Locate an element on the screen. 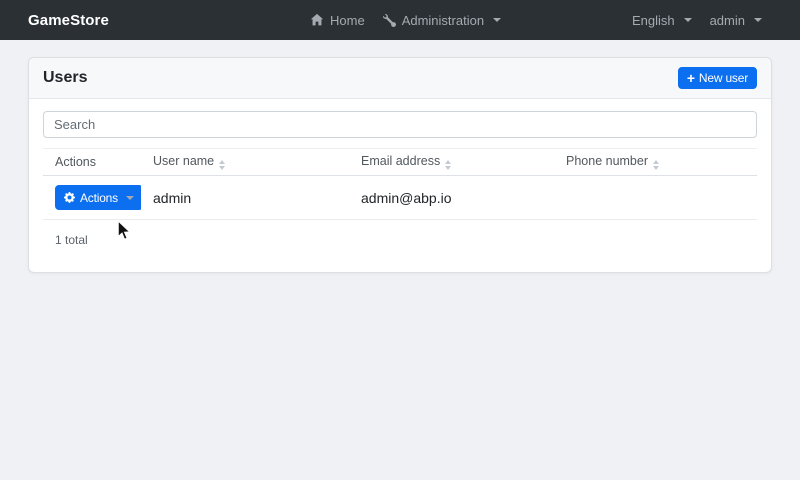 This screenshot has width=800, height=480. main-menu: Home Administration is located at coordinates (406, 20).